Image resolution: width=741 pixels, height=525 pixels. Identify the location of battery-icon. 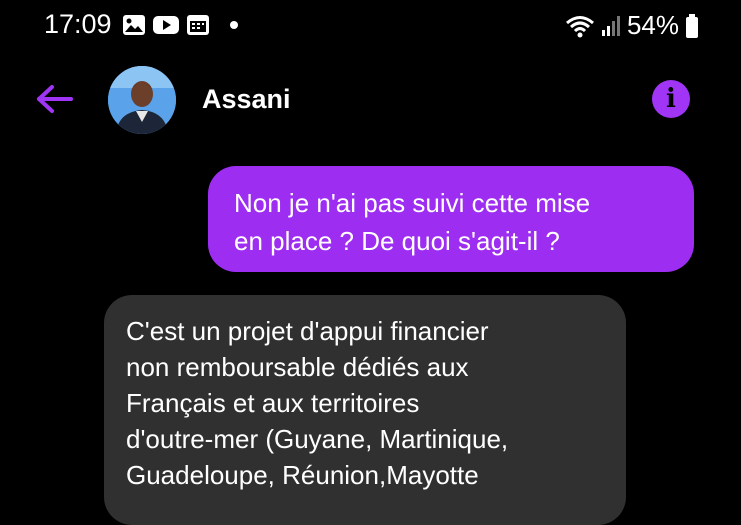
(692, 25).